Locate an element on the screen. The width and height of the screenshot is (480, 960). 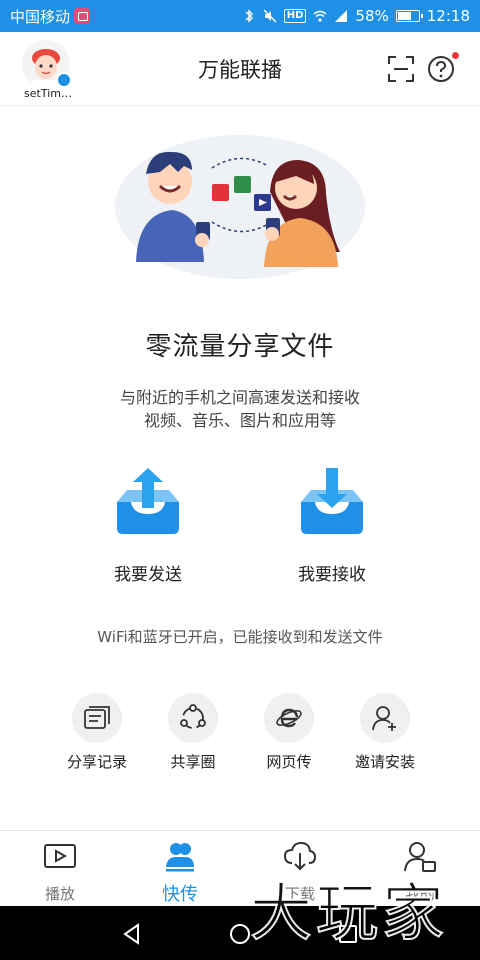
home-icon is located at coordinates (240, 934).